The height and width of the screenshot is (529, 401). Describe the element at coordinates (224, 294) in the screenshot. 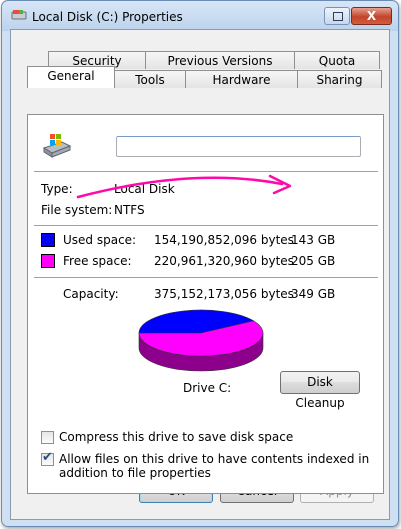

I see `capacity-bytes: 375,152,173,056 bytes` at that location.